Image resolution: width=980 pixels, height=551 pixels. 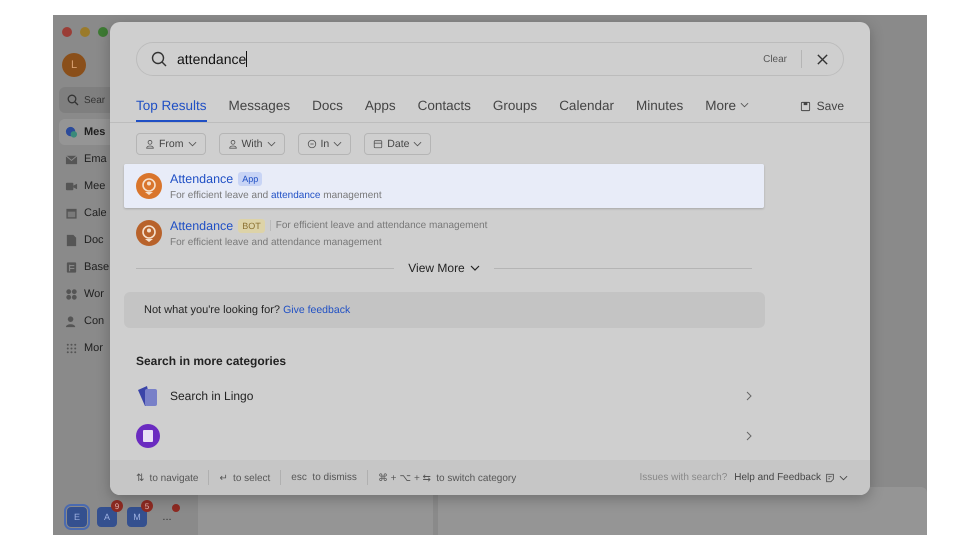 I want to click on count-badge: 9, so click(x=117, y=506).